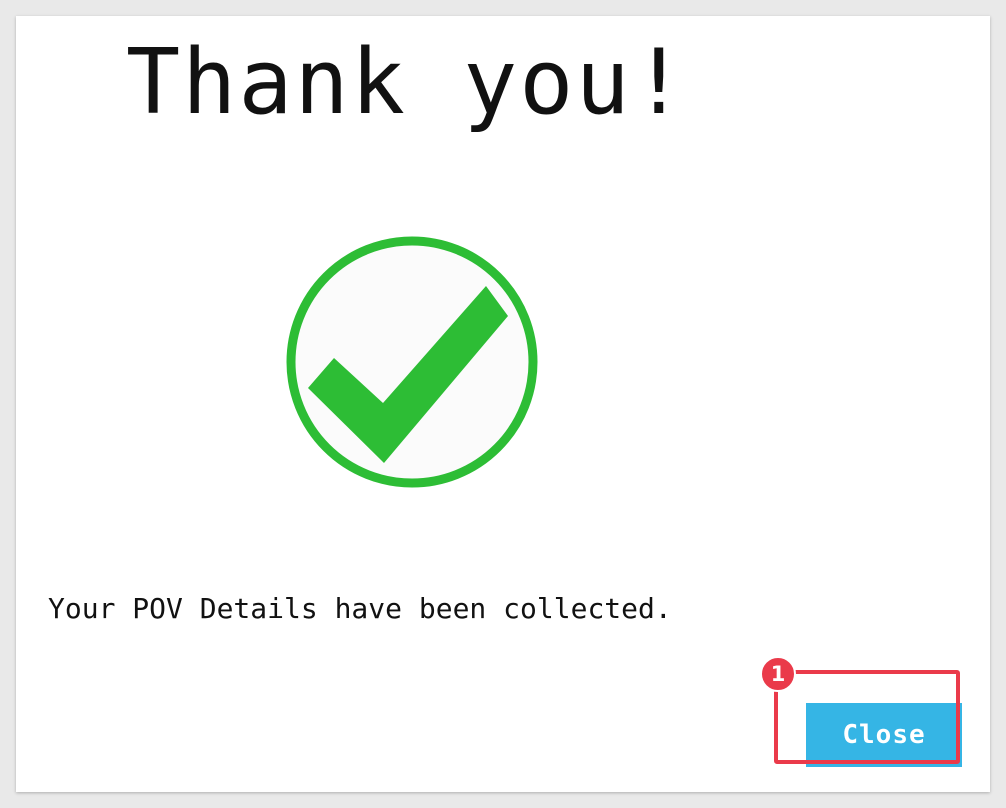 This screenshot has width=1006, height=808. Describe the element at coordinates (407, 82) in the screenshot. I see `dialog-title: Thank you!` at that location.